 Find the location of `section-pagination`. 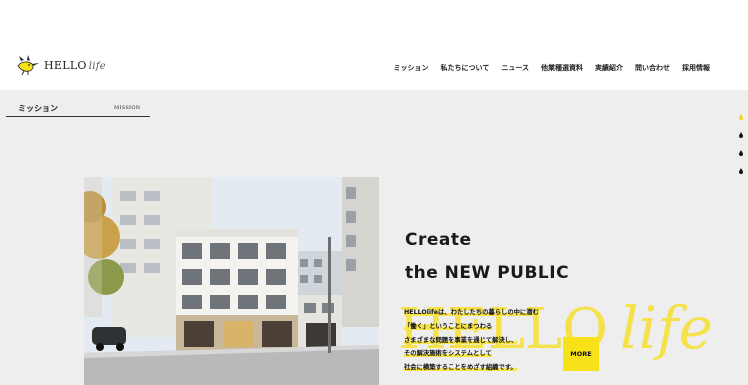

section-pagination is located at coordinates (741, 144).